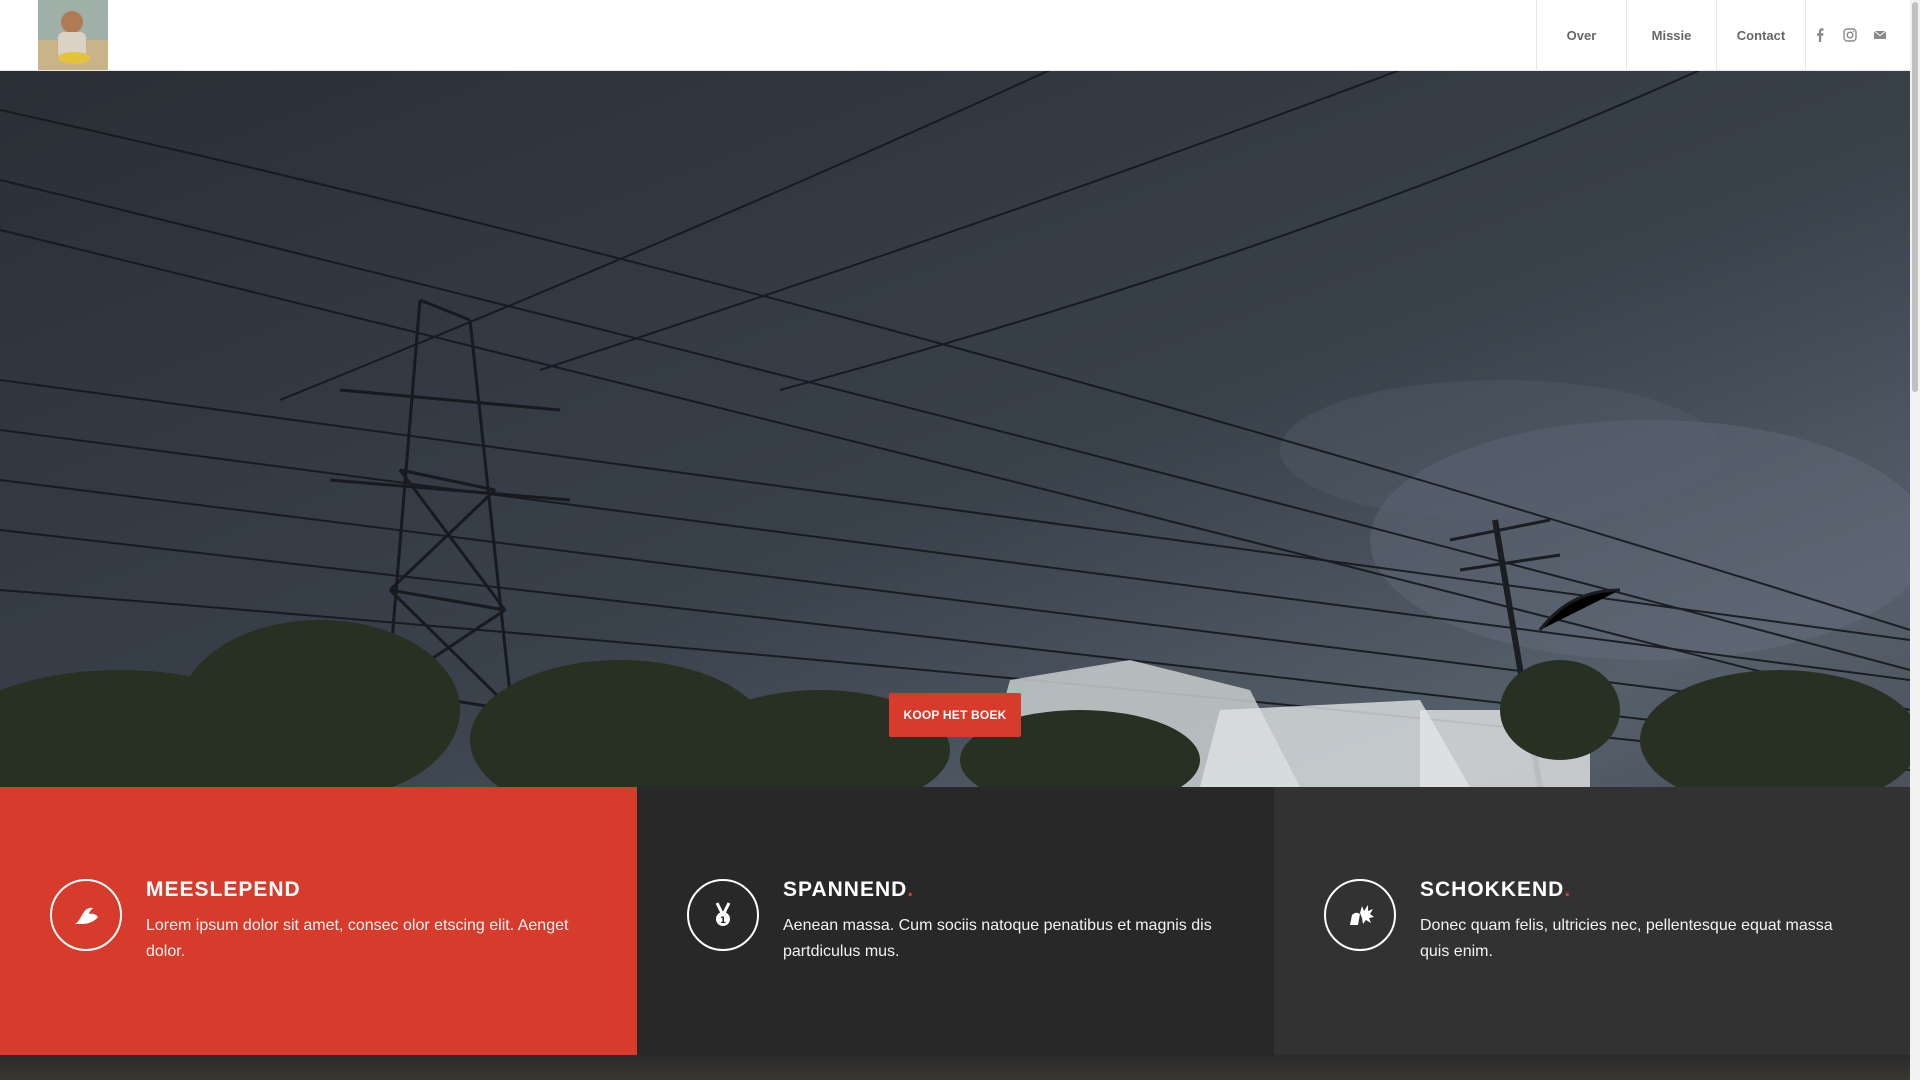  I want to click on flexed-arm-icon, so click(86, 915).